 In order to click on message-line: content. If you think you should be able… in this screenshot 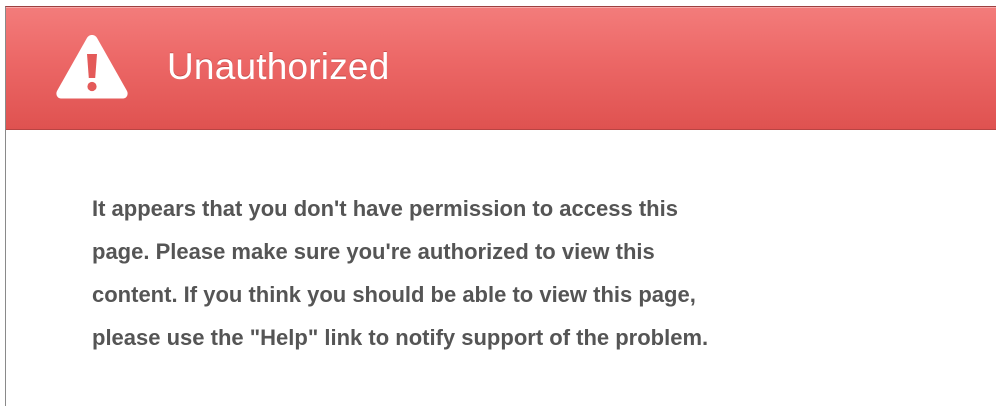, I will do `click(394, 294)`.